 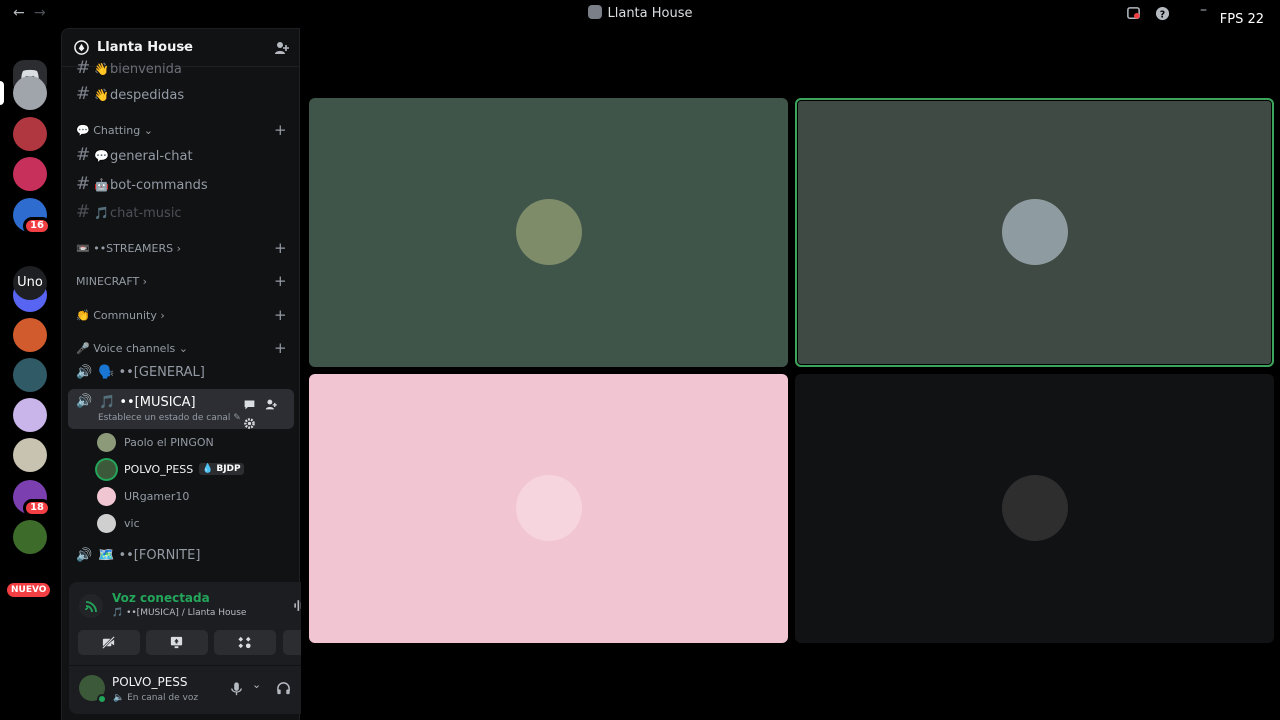 I want to click on activities-button, so click(x=245, y=642).